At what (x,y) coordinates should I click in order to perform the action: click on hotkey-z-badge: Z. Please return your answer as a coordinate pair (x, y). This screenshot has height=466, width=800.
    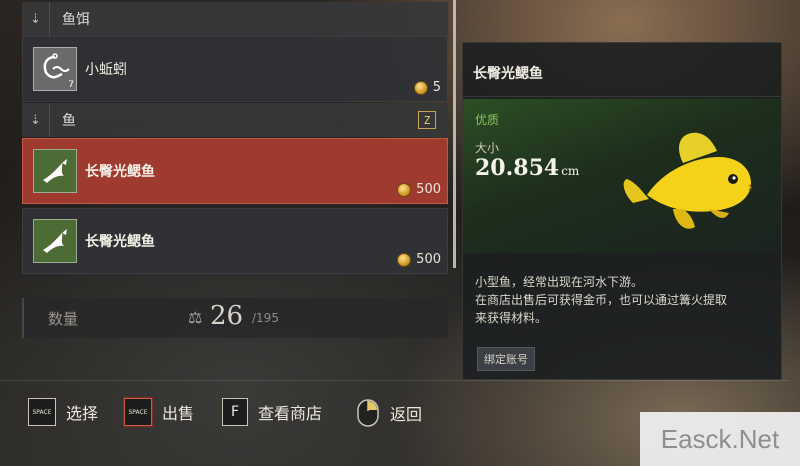
    Looking at the image, I should click on (427, 120).